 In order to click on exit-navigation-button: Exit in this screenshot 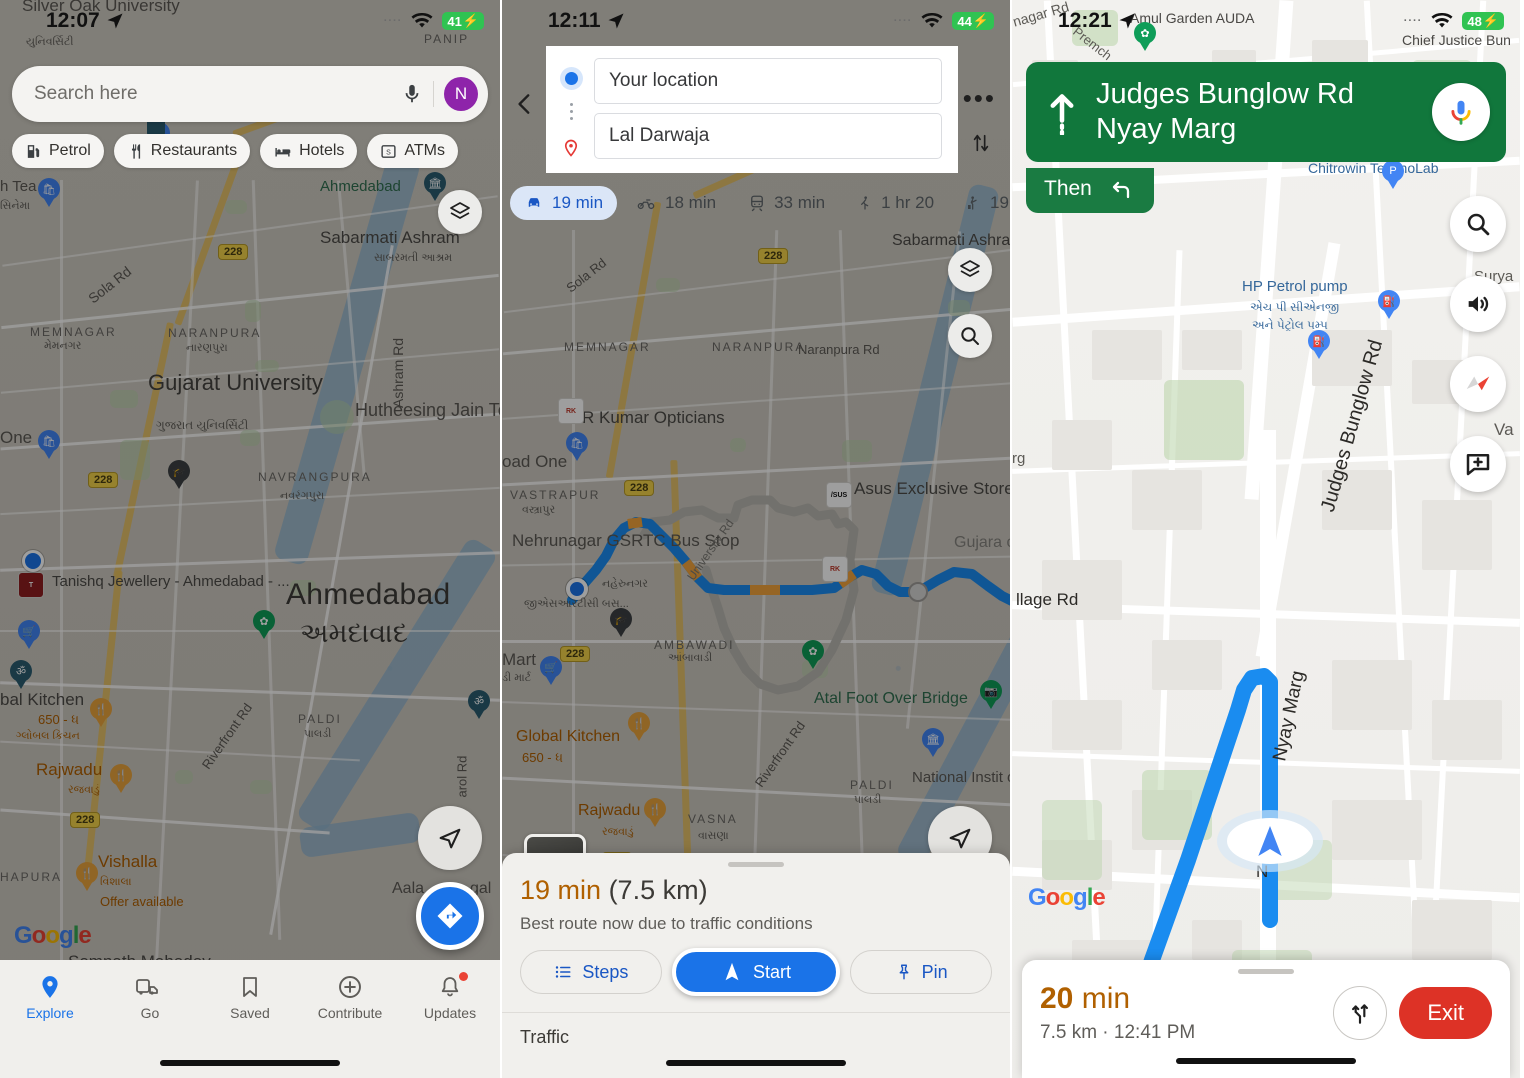, I will do `click(1445, 1013)`.